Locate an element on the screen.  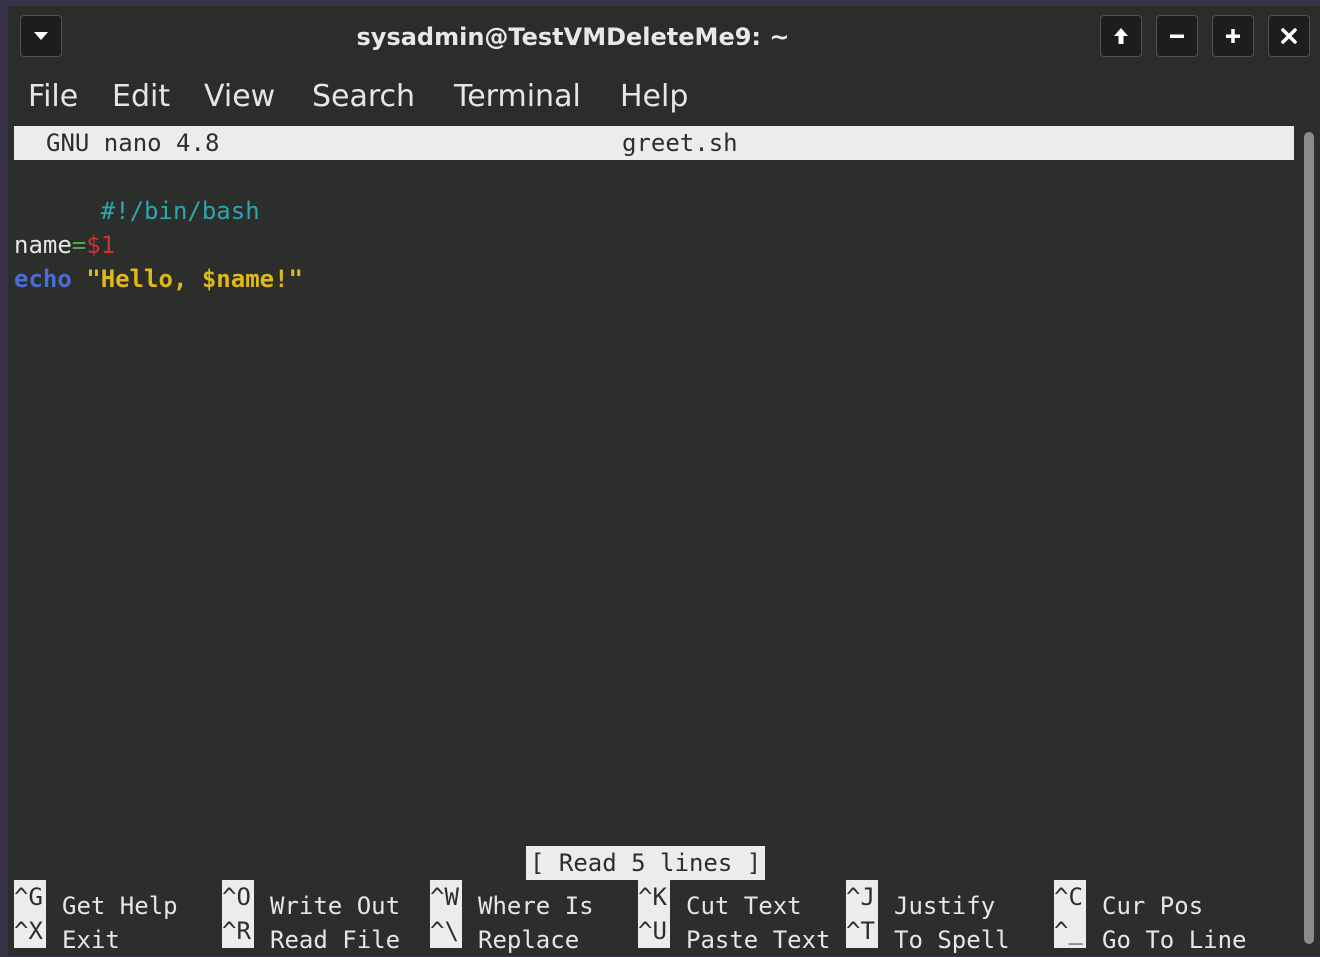
shortcut-read-file: ^R Read File is located at coordinates (311, 934).